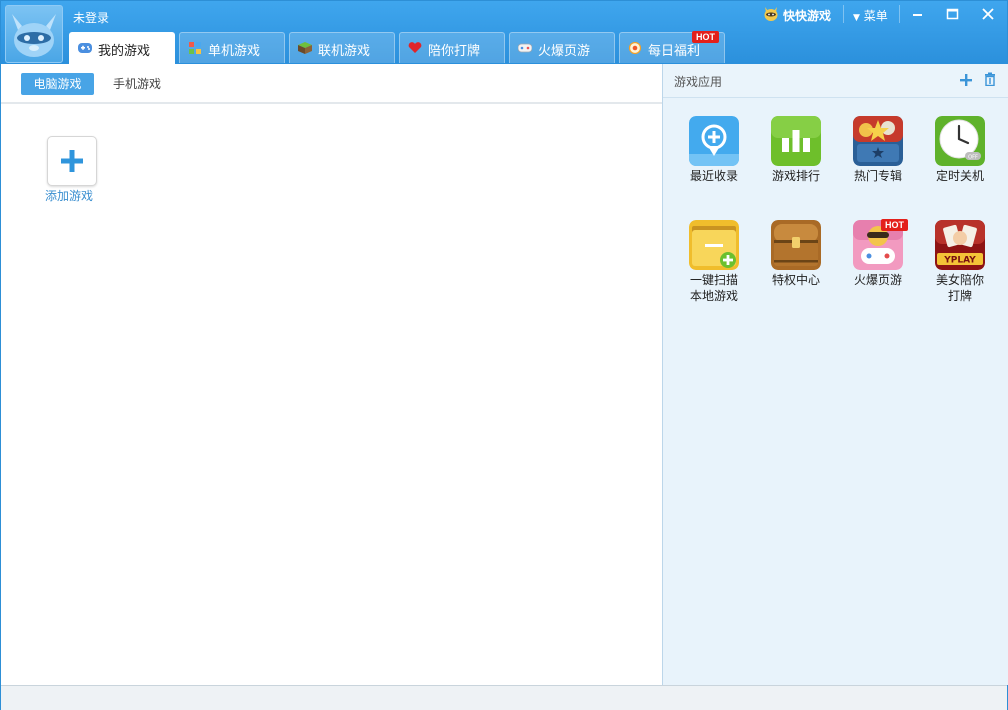 This screenshot has height=710, width=1008. What do you see at coordinates (835, 81) in the screenshot?
I see `apps-header: 游戏应用` at bounding box center [835, 81].